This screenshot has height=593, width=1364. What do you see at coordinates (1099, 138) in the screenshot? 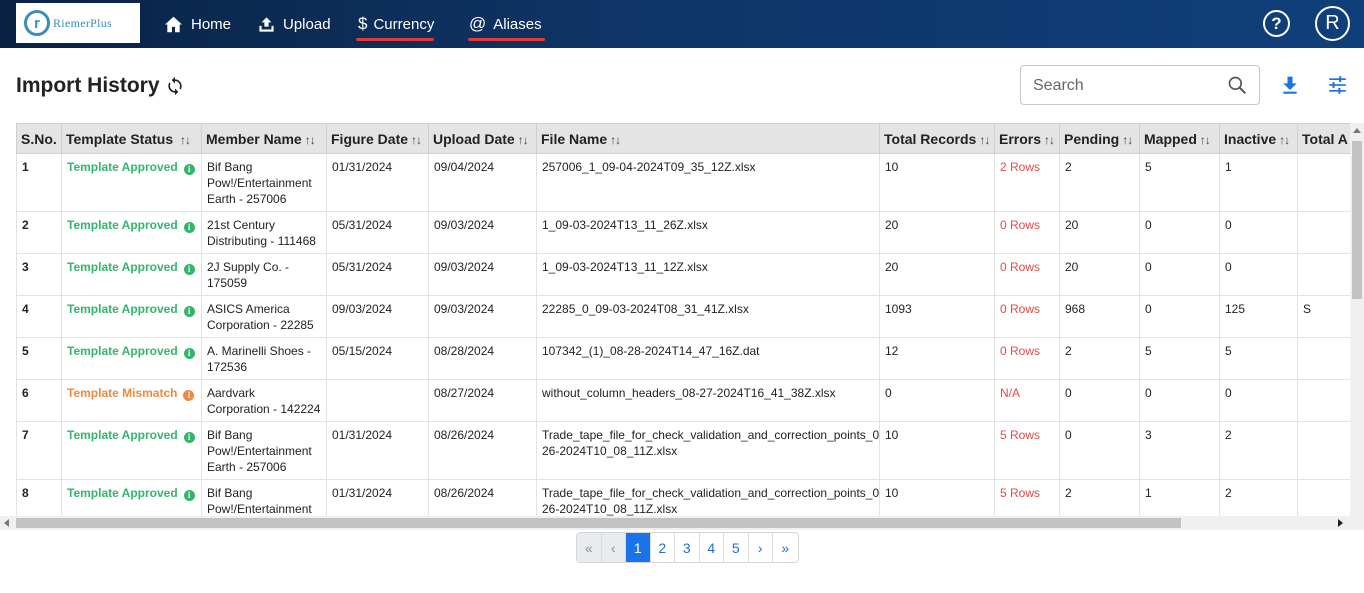
I see `col-header-pending: Pending ↑↓` at bounding box center [1099, 138].